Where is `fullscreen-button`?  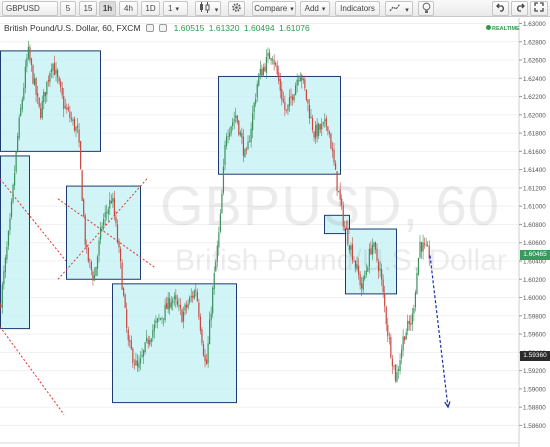 fullscreen-button is located at coordinates (539, 8).